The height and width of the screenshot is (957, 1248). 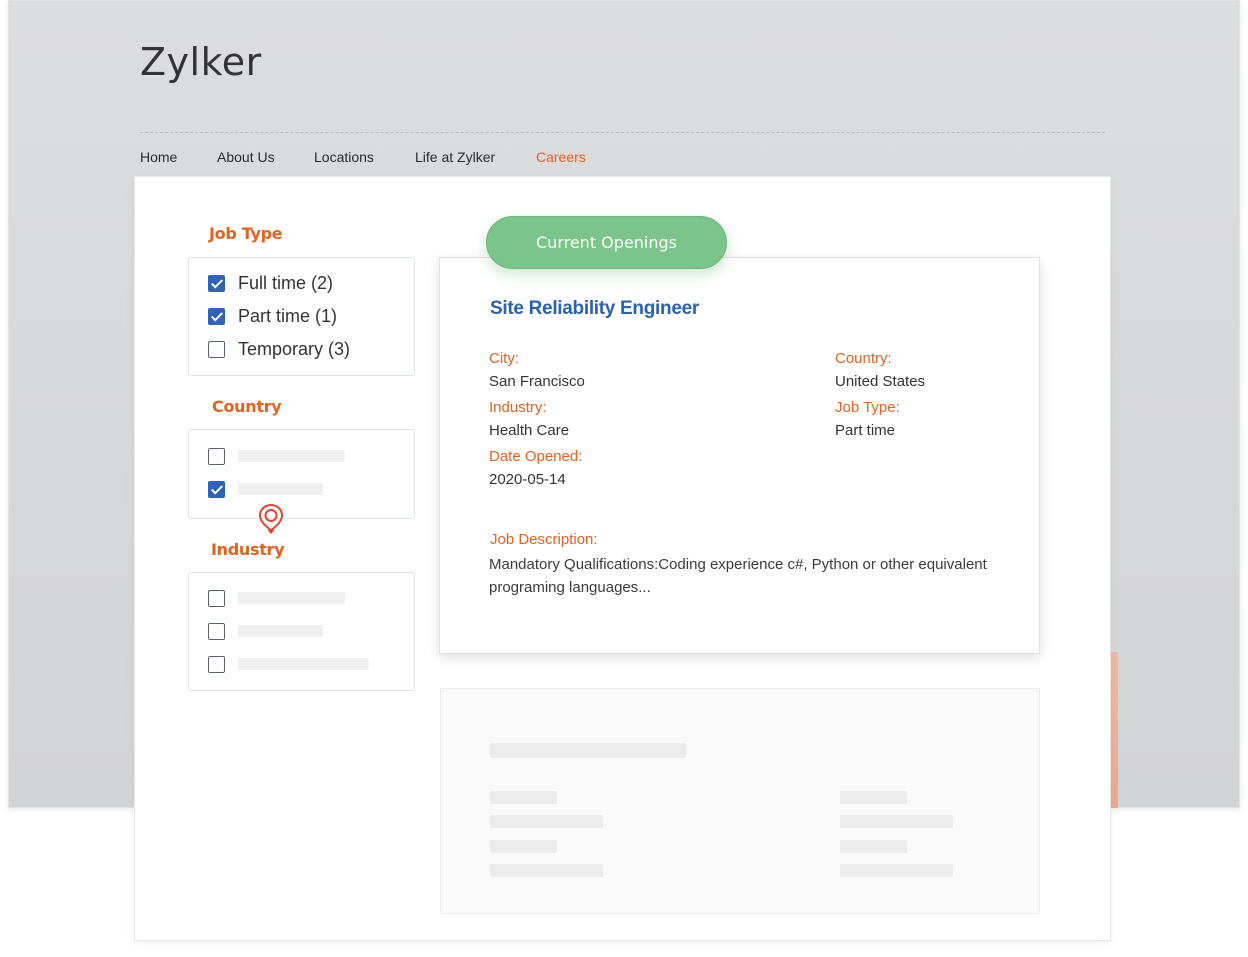 What do you see at coordinates (594, 309) in the screenshot?
I see `job-title: Site Reliability Engineer` at bounding box center [594, 309].